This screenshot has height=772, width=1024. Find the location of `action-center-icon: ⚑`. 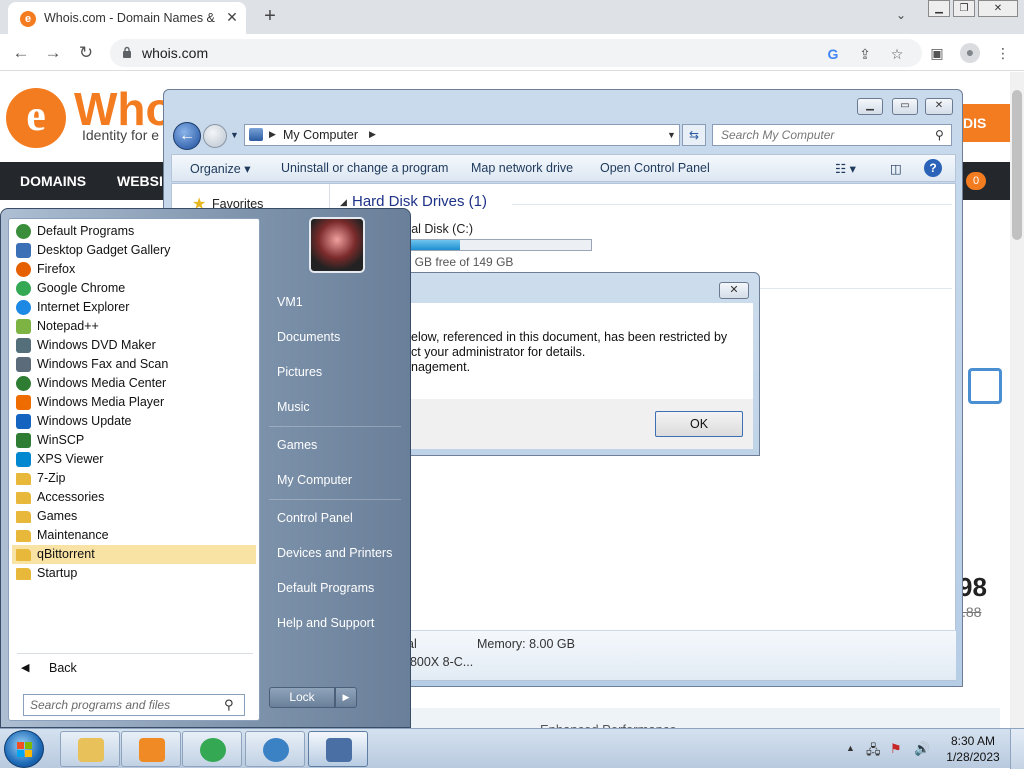

action-center-icon: ⚑ is located at coordinates (896, 749).